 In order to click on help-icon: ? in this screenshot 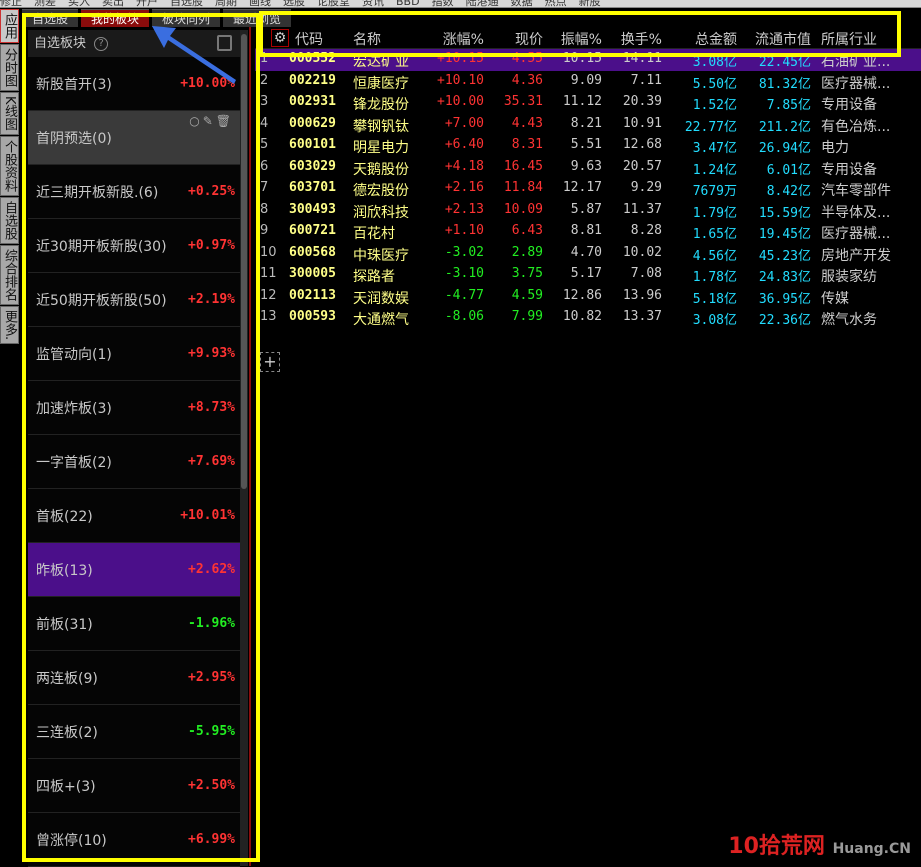, I will do `click(101, 43)`.